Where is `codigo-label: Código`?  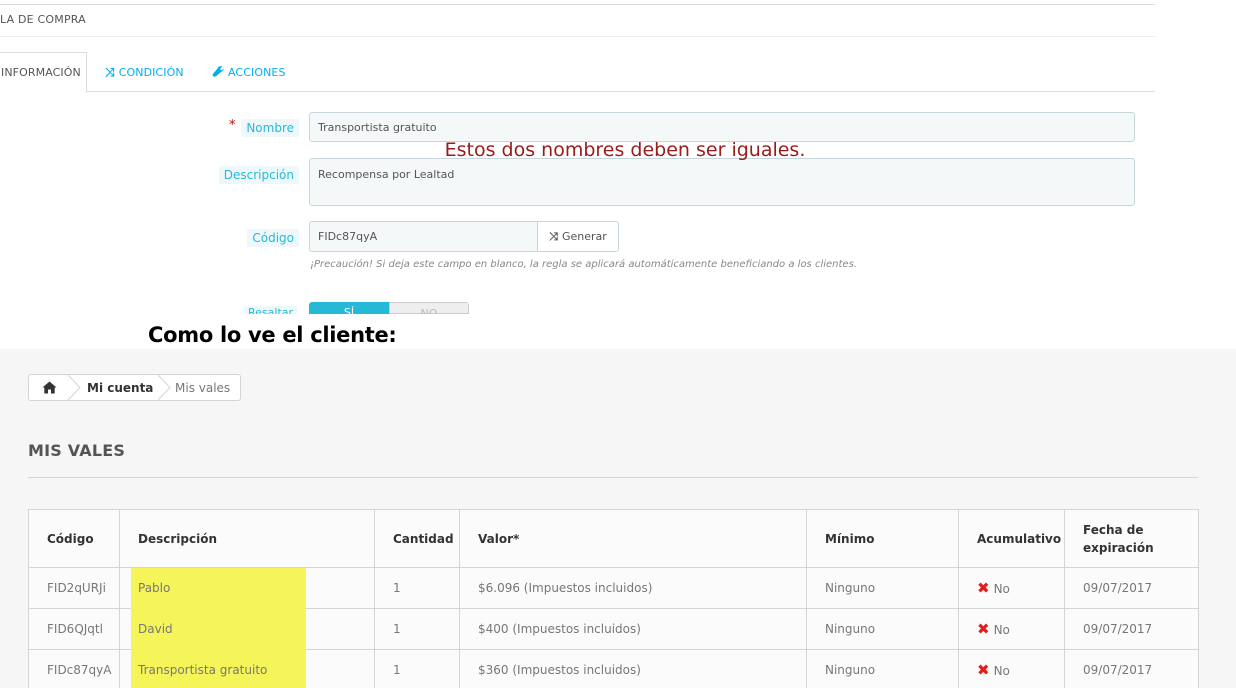 codigo-label: Código is located at coordinates (273, 238).